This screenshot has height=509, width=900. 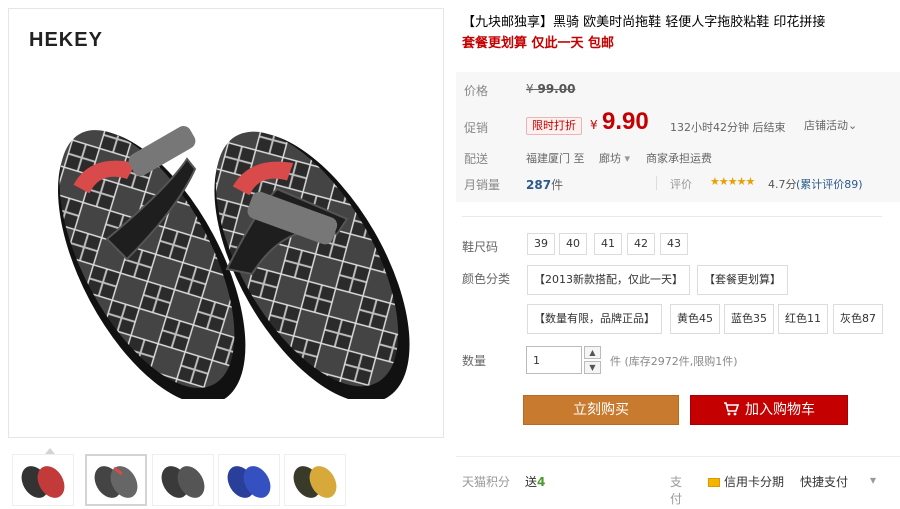 What do you see at coordinates (824, 481) in the screenshot?
I see `quick-pay: 快捷支付` at bounding box center [824, 481].